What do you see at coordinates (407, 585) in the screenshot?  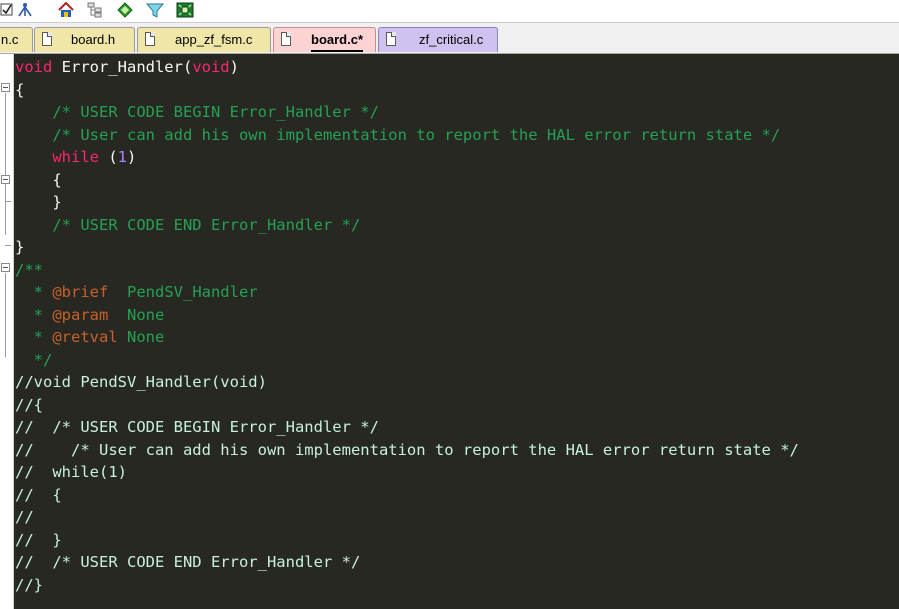 I see `code-line: //}` at bounding box center [407, 585].